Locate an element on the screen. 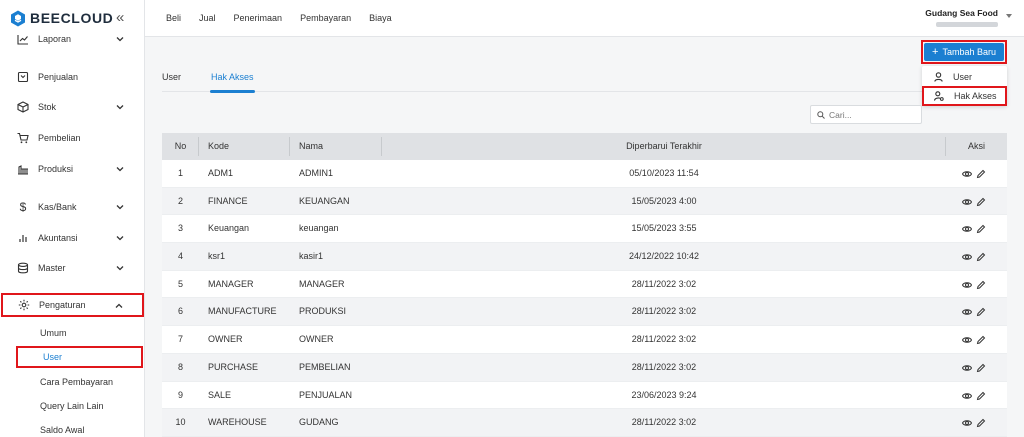 This screenshot has height=437, width=1024. cell-updated: 15/05/2023 3:55 is located at coordinates (664, 228).